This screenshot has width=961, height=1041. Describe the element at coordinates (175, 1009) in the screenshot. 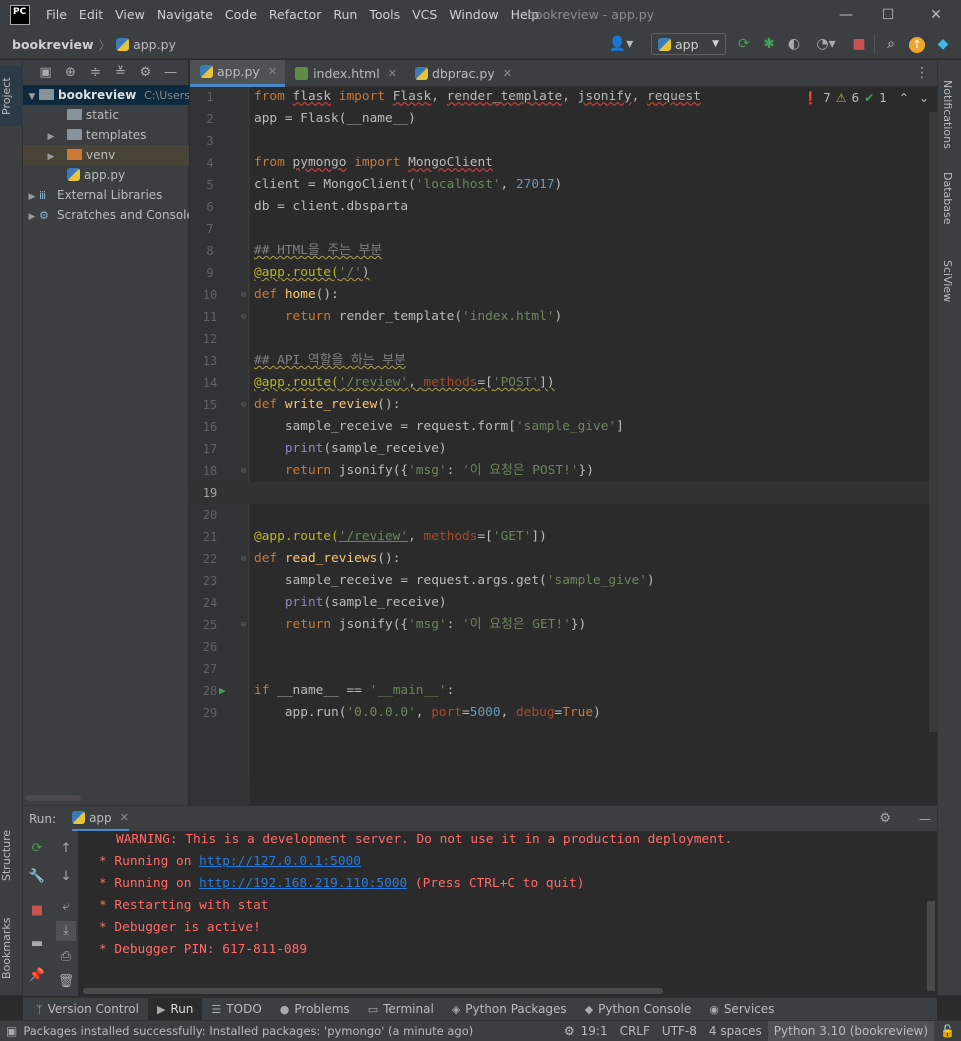

I see `tool-run: ▶ Run` at that location.